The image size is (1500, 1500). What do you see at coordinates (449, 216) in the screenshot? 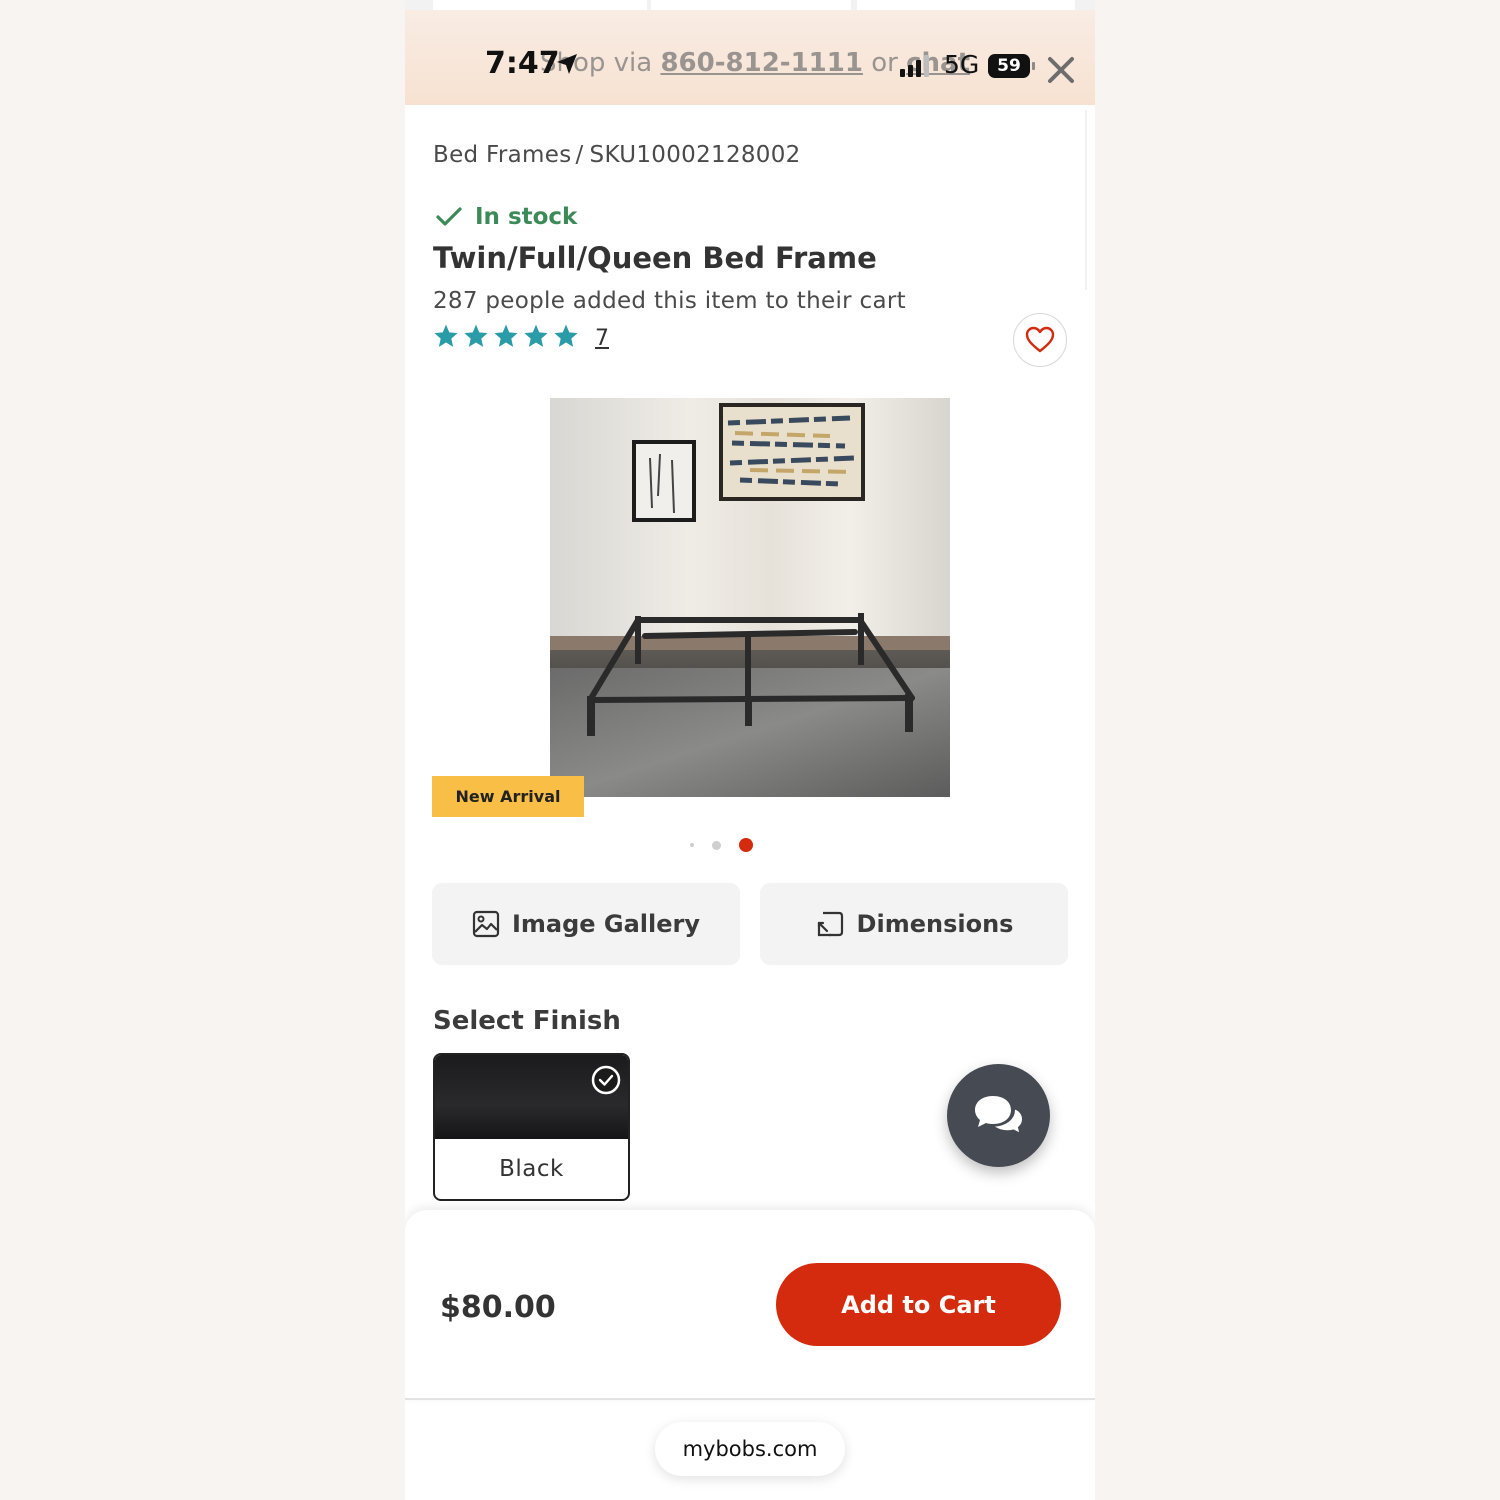
I see `checkmark-icon` at bounding box center [449, 216].